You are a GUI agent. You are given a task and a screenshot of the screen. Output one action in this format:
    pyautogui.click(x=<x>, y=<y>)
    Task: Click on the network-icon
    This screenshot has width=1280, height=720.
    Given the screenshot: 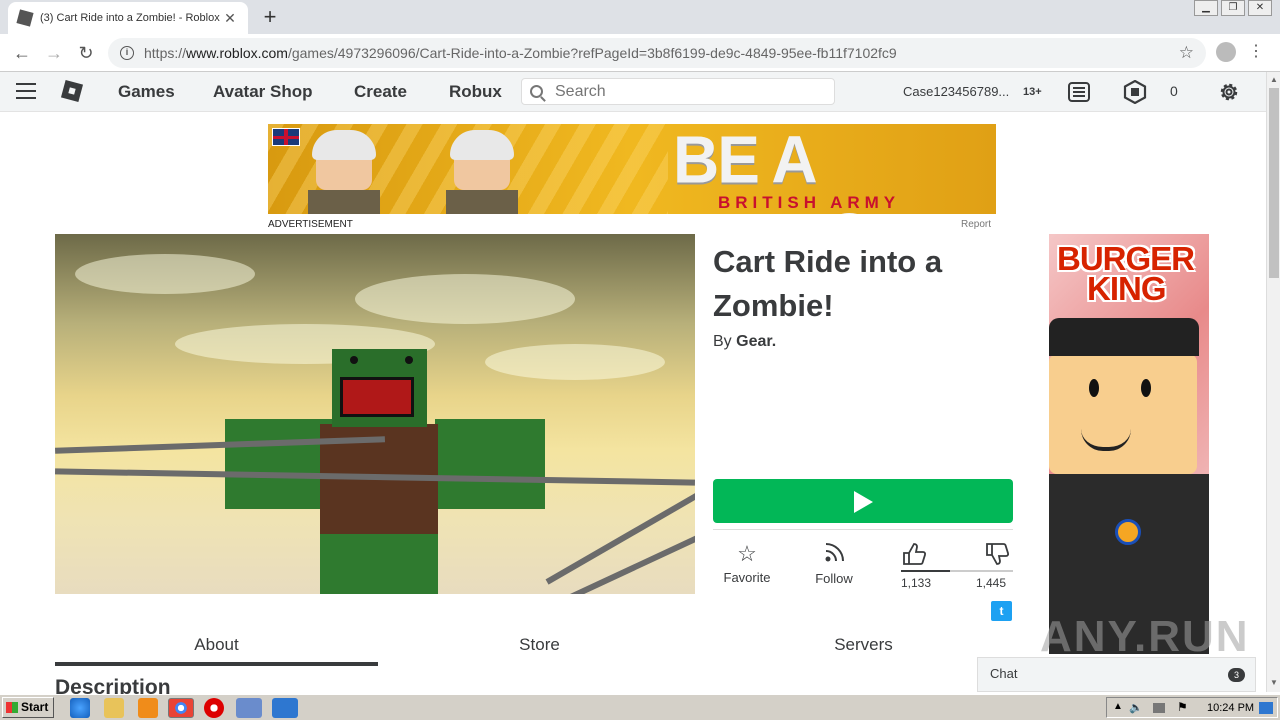 What is the action you would take?
    pyautogui.click(x=1159, y=708)
    